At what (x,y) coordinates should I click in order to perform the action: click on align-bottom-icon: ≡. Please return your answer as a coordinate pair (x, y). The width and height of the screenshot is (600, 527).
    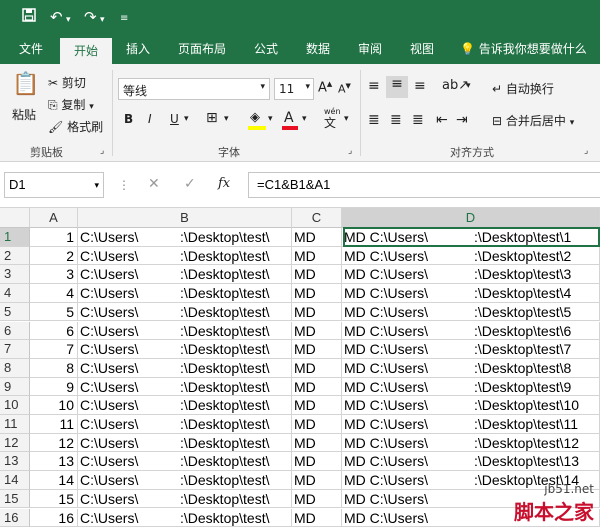
    Looking at the image, I should click on (420, 86).